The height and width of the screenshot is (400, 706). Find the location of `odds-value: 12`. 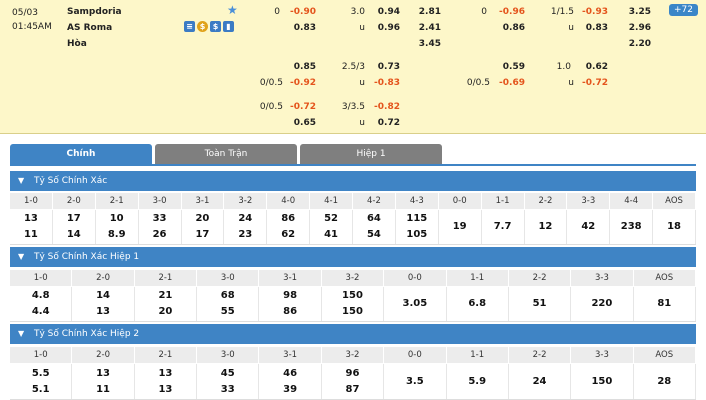

odds-value: 12 is located at coordinates (546, 227).